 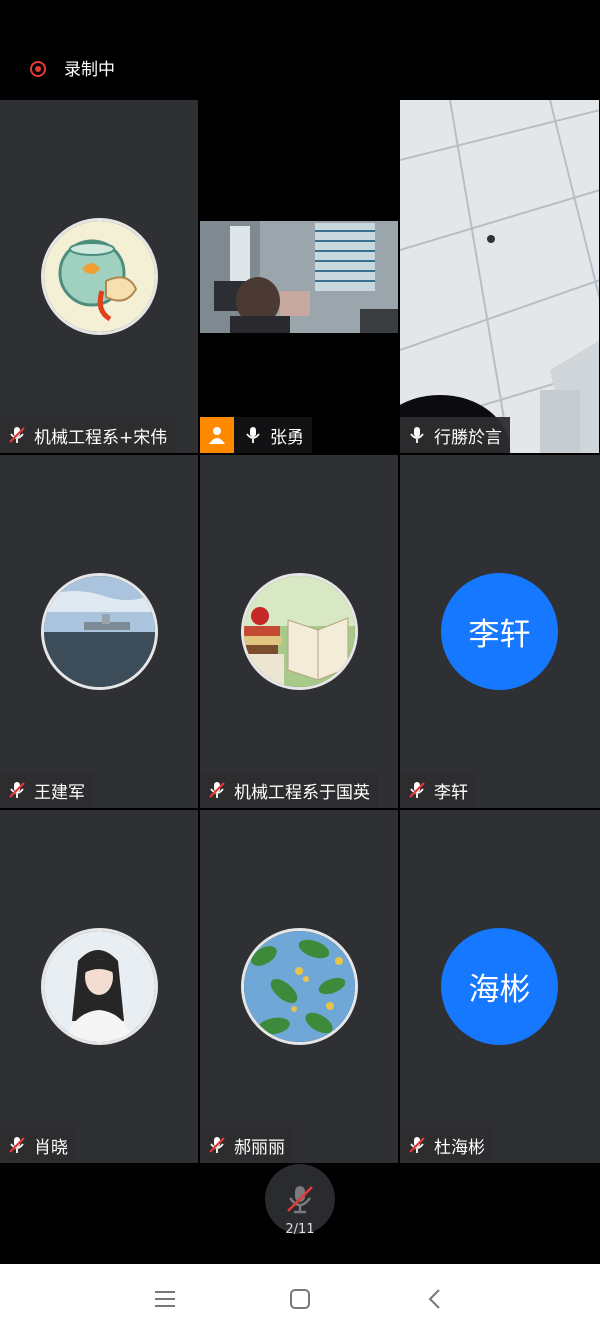 I want to click on portrait-avatar-icon, so click(x=99, y=986).